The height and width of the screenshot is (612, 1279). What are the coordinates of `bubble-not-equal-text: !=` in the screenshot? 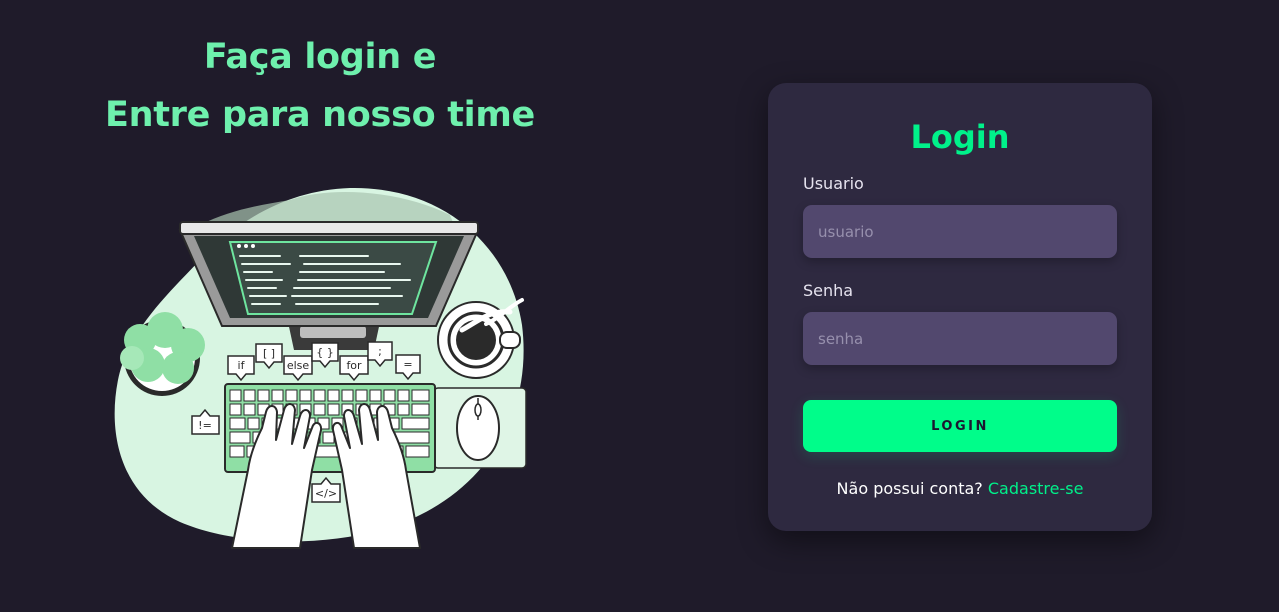 It's located at (205, 425).